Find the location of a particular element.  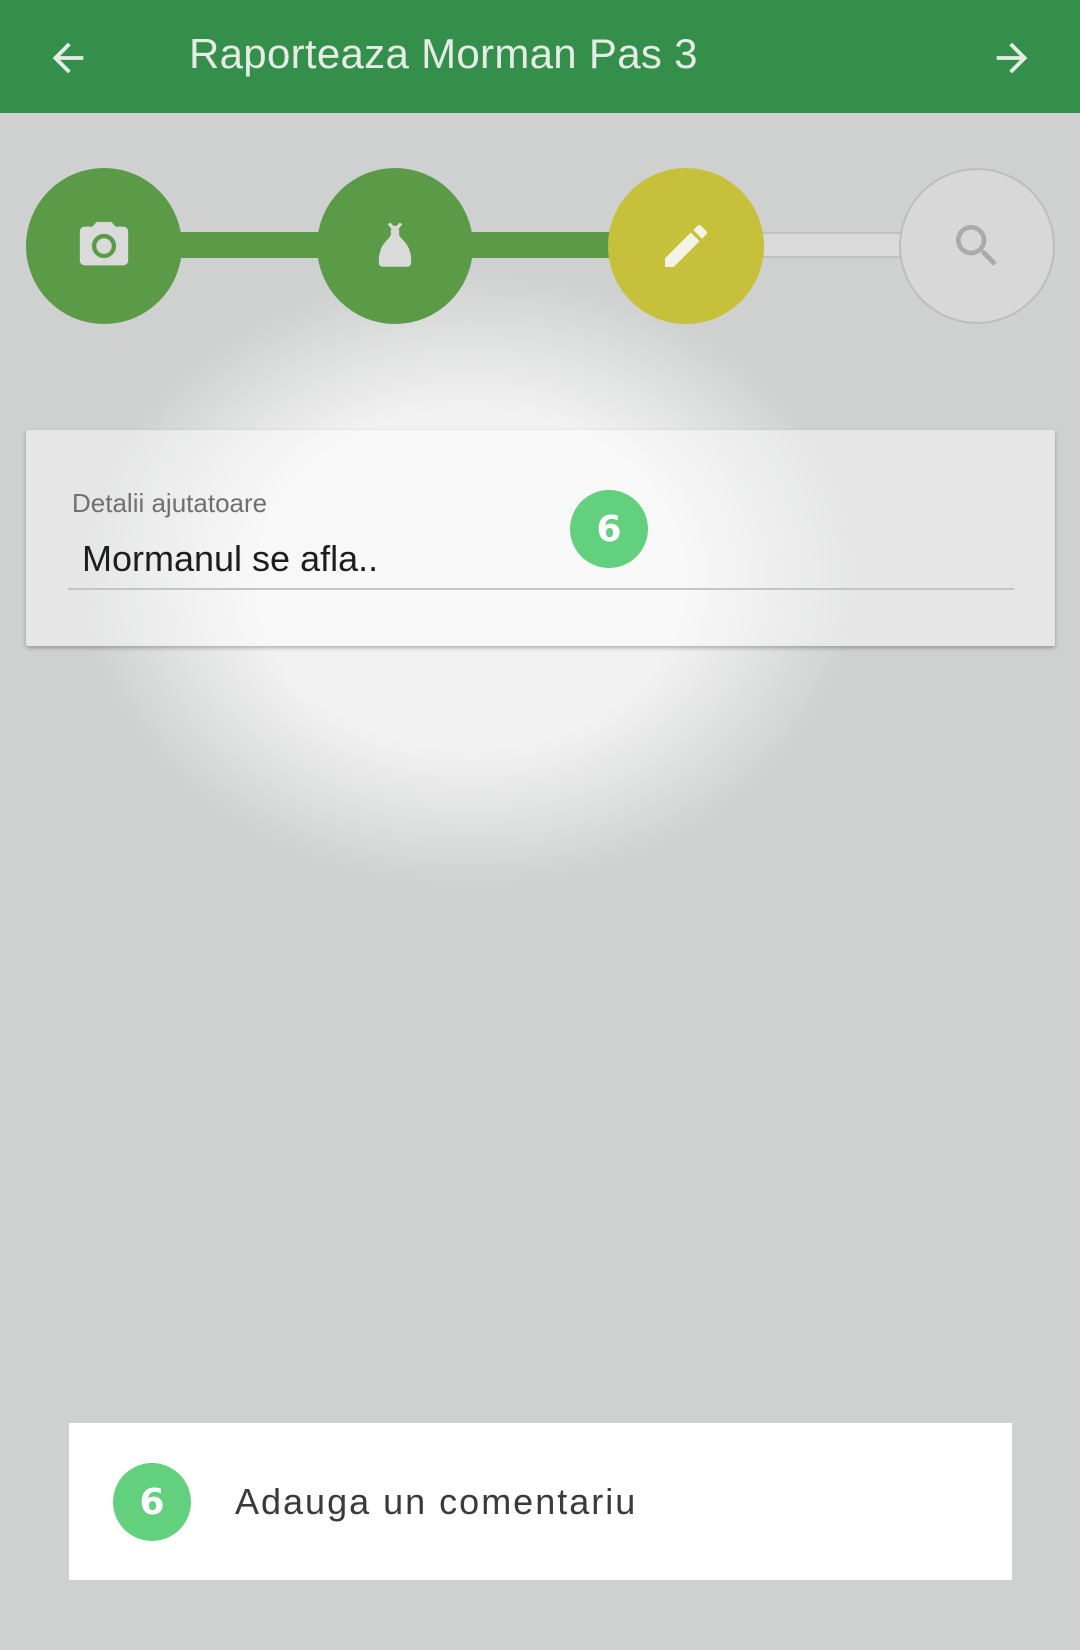

back-button is located at coordinates (68, 58).